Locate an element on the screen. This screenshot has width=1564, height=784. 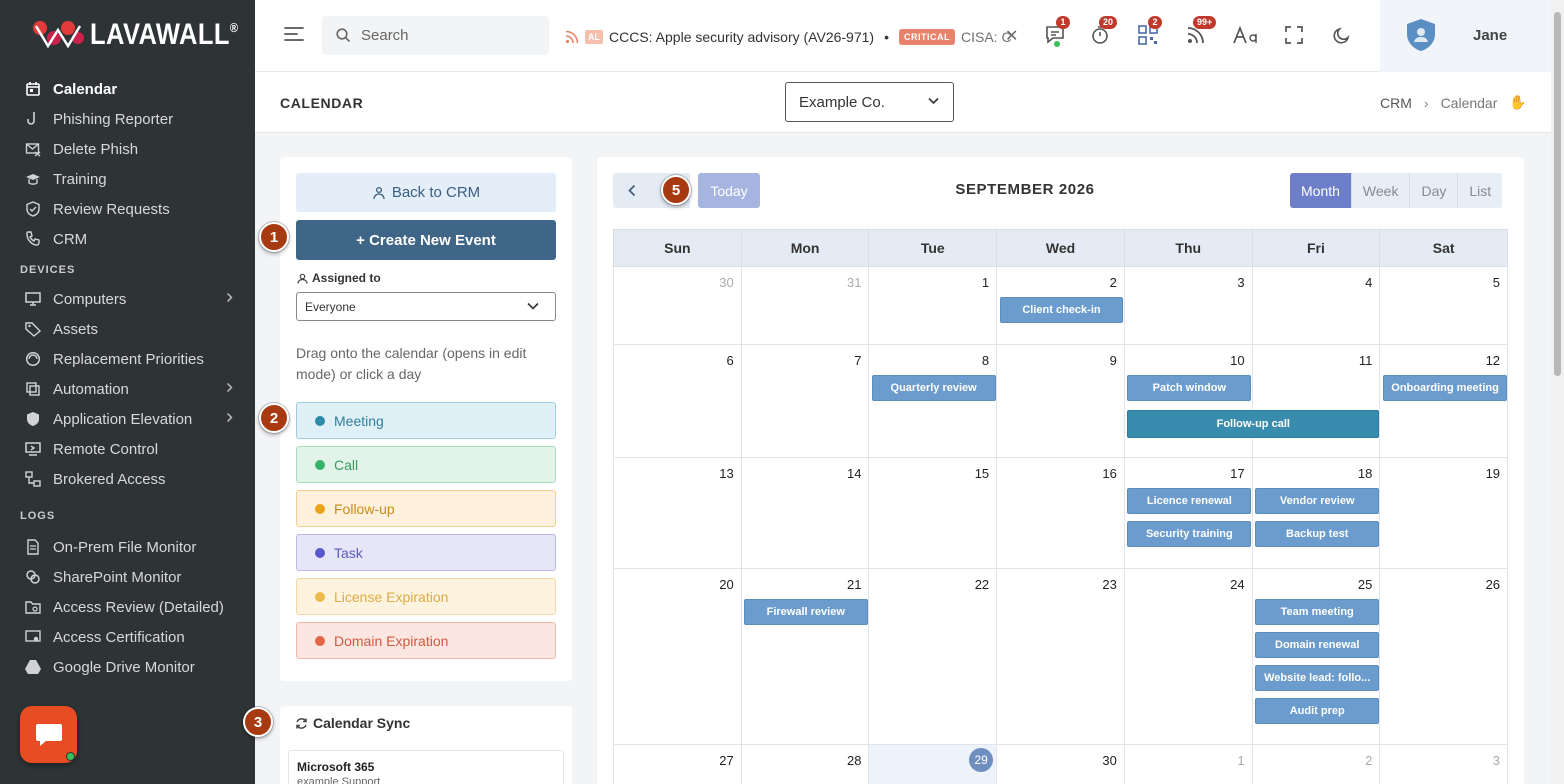
calendar-day: 19 is located at coordinates (1444, 513).